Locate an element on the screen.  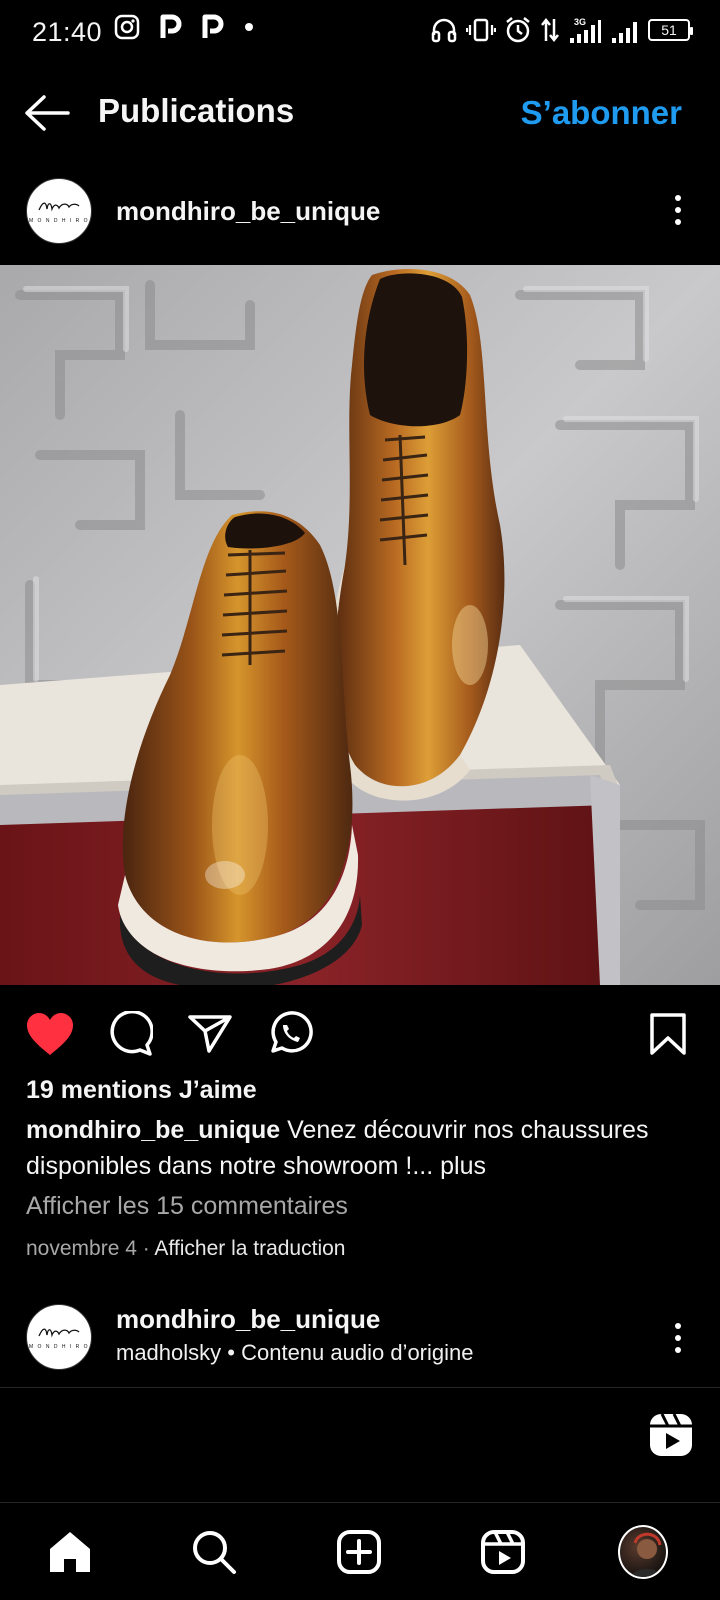
nav-profile is located at coordinates (643, 1552).